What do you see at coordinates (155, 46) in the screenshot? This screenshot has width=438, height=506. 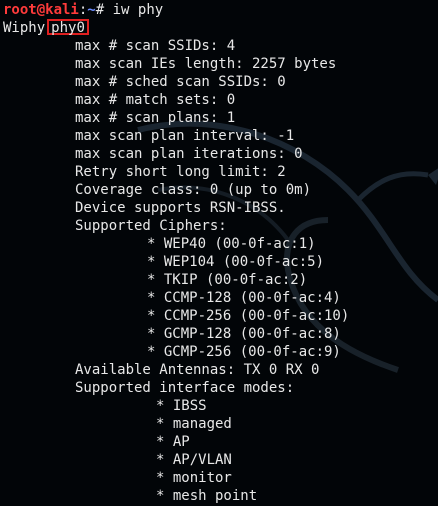 I see `property-line: max # scan SSIDs: 4` at bounding box center [155, 46].